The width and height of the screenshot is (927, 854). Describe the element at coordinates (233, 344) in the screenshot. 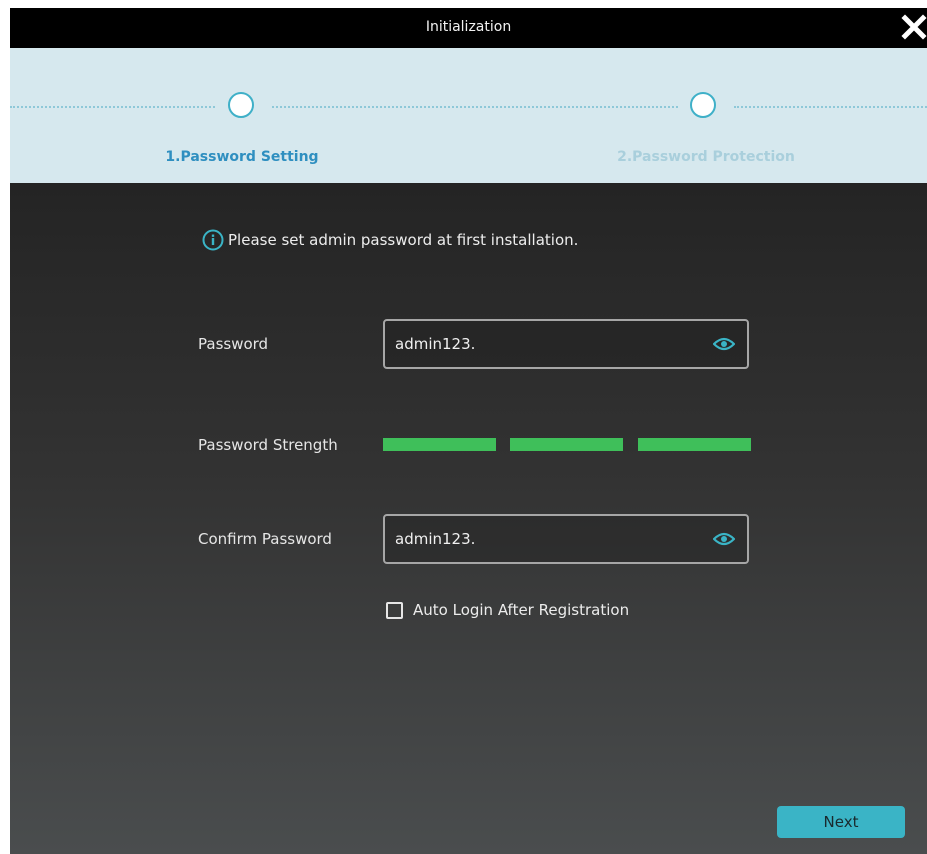

I see `password-label: Password` at that location.